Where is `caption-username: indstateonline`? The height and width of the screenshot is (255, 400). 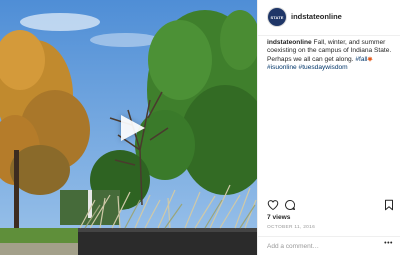 caption-username: indstateonline is located at coordinates (289, 42).